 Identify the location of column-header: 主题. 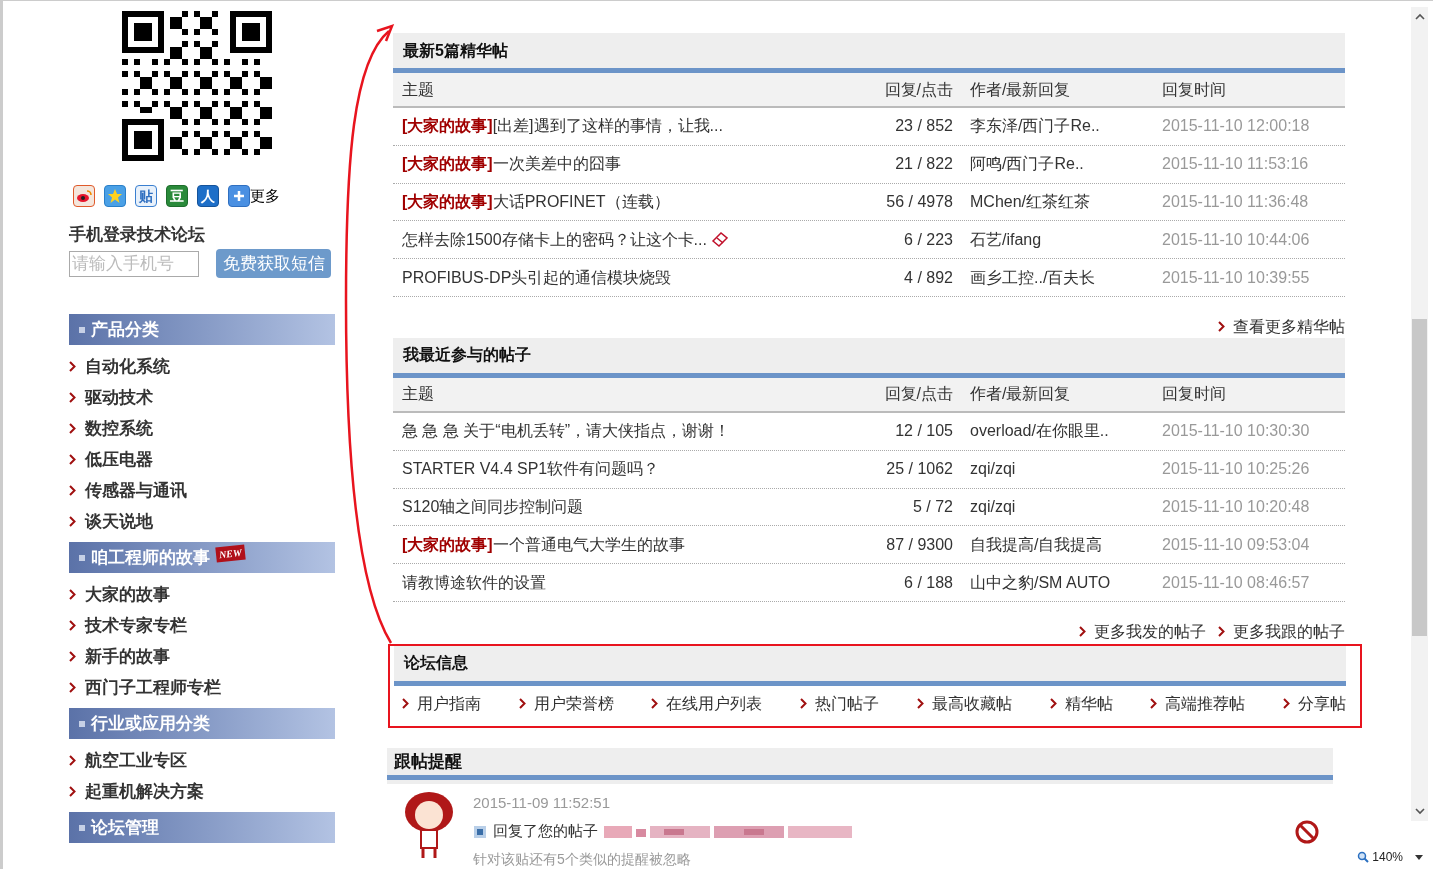
(418, 89).